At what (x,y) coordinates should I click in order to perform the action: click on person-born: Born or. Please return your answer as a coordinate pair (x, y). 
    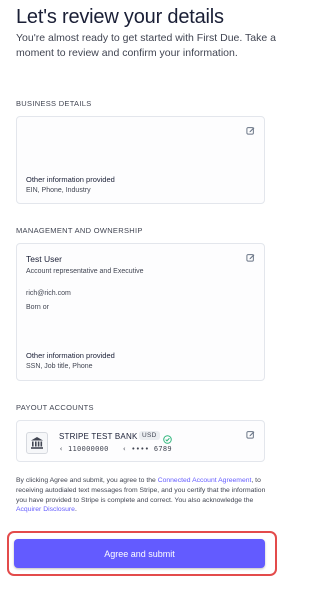
    Looking at the image, I should click on (37, 307).